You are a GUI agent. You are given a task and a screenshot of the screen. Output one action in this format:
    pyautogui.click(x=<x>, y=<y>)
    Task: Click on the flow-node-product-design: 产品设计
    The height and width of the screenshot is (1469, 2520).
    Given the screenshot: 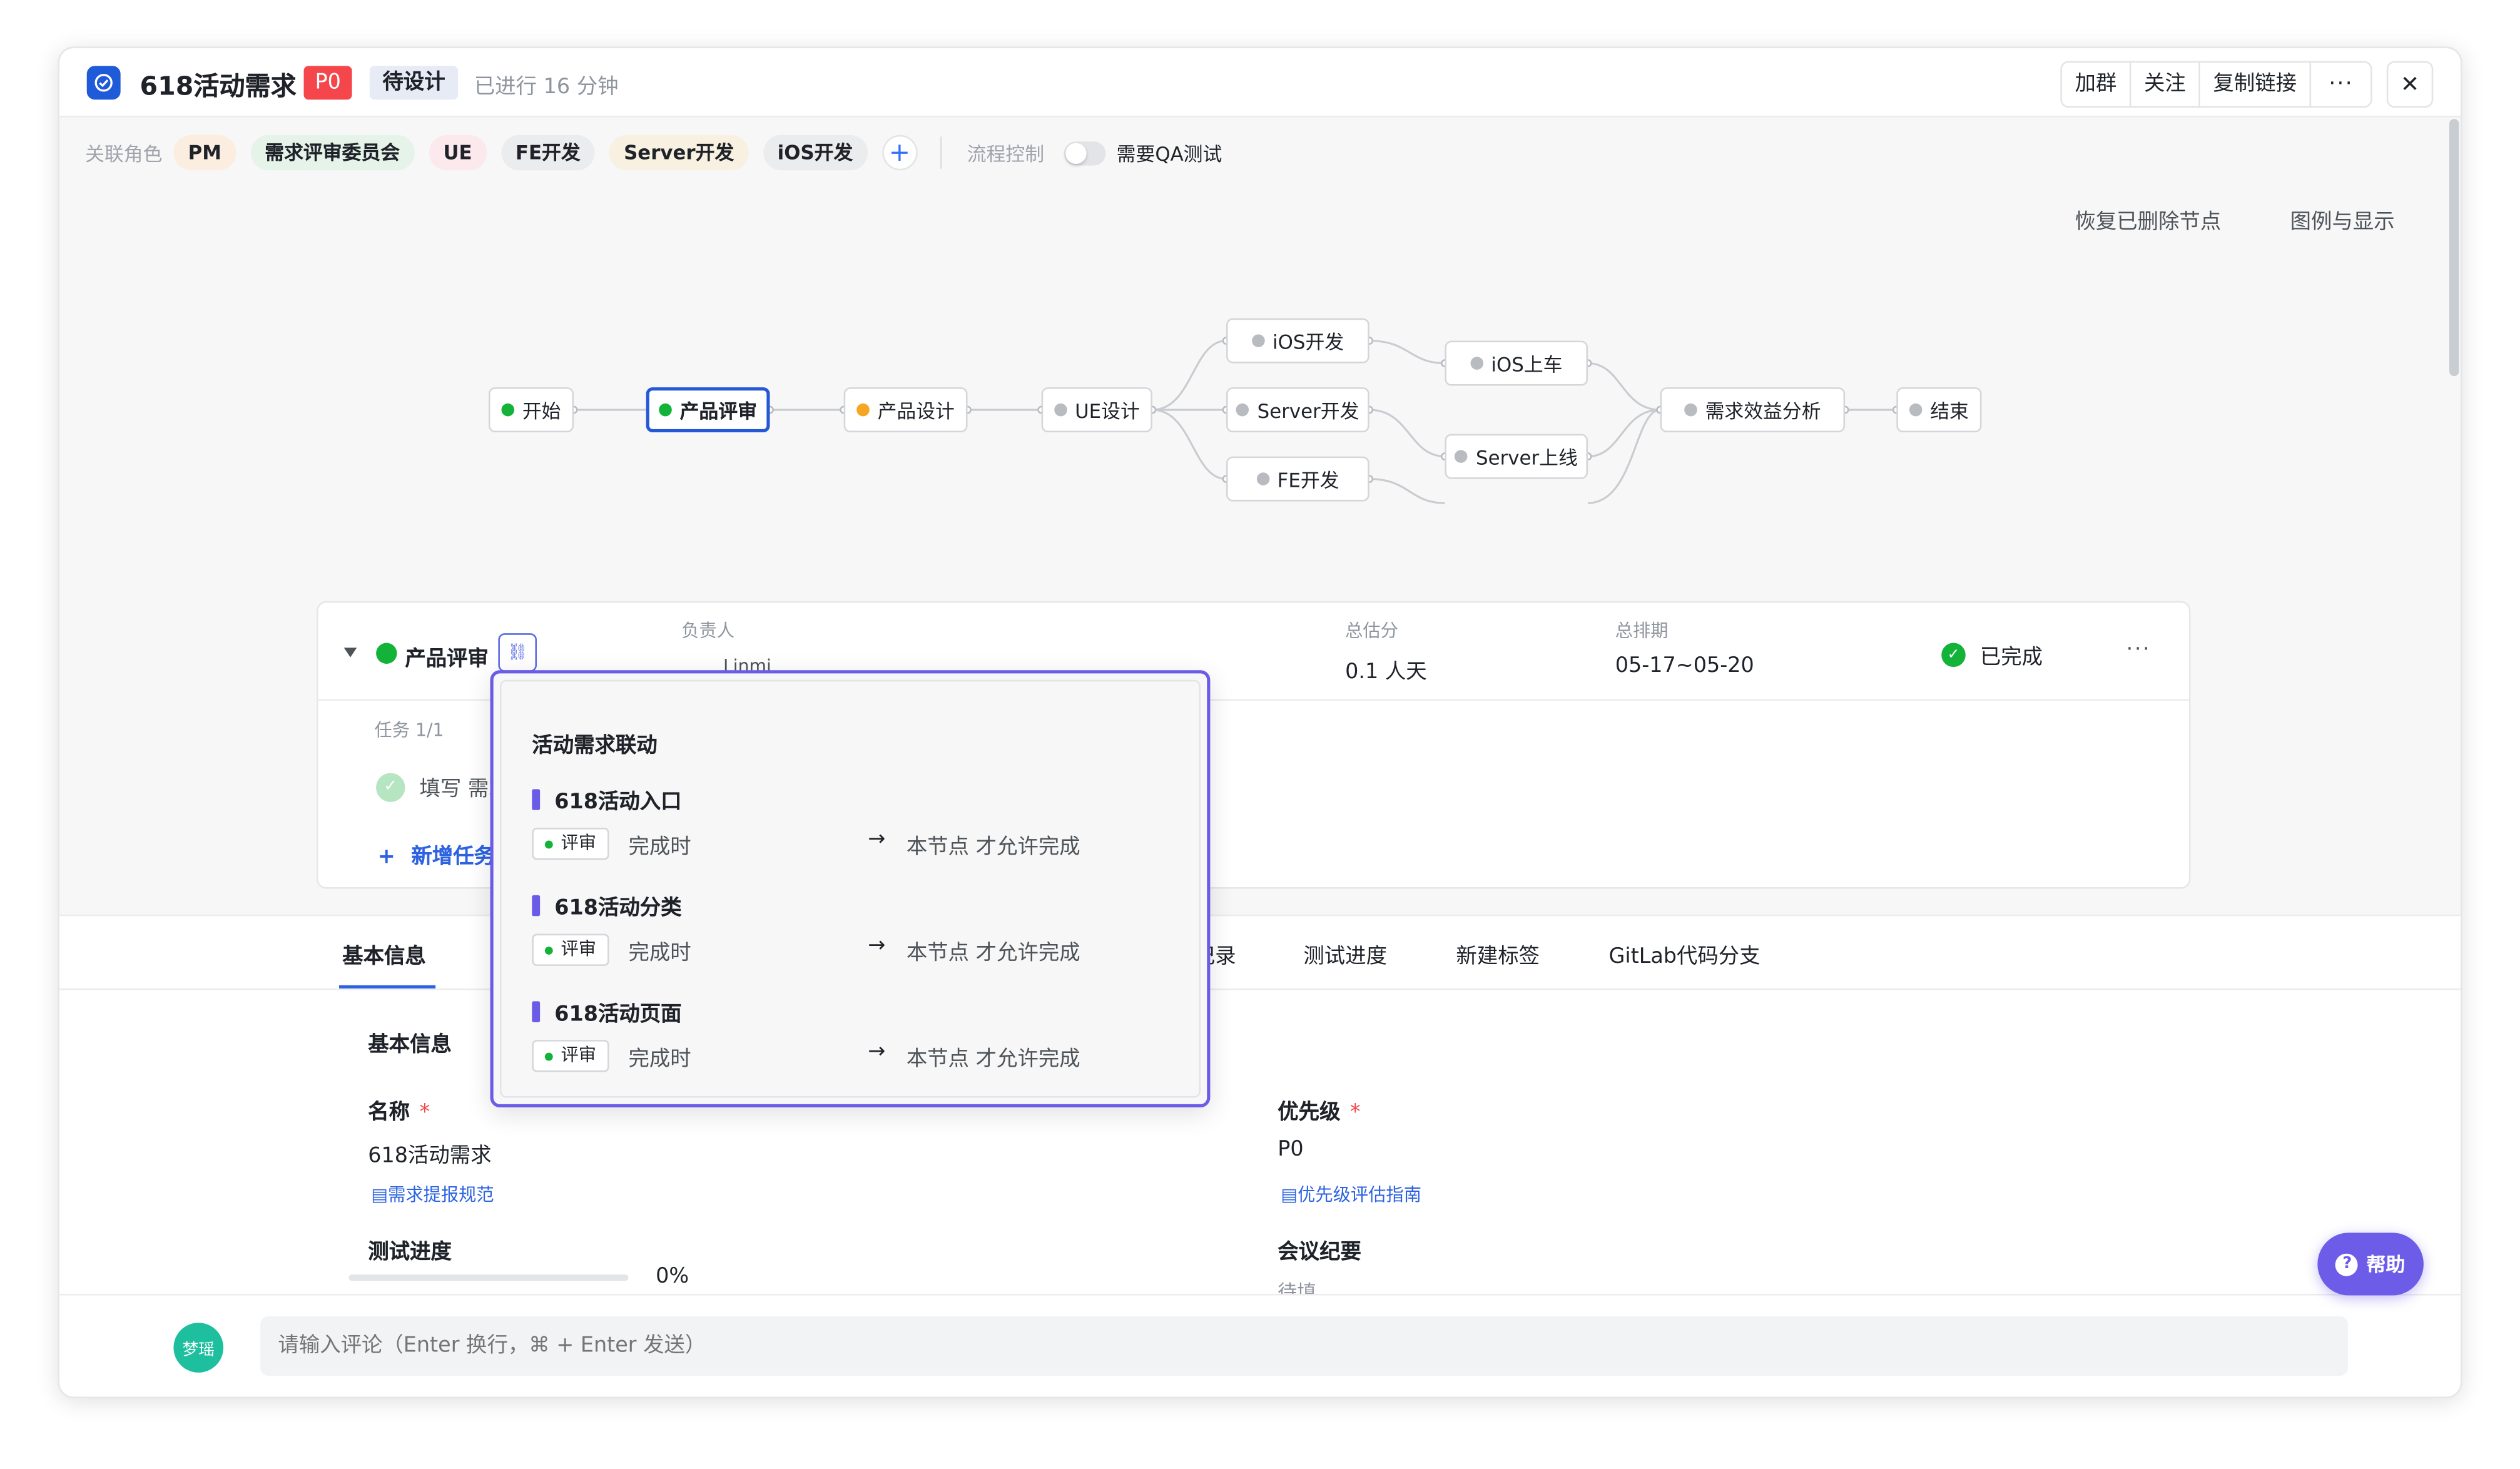 What is the action you would take?
    pyautogui.click(x=906, y=410)
    